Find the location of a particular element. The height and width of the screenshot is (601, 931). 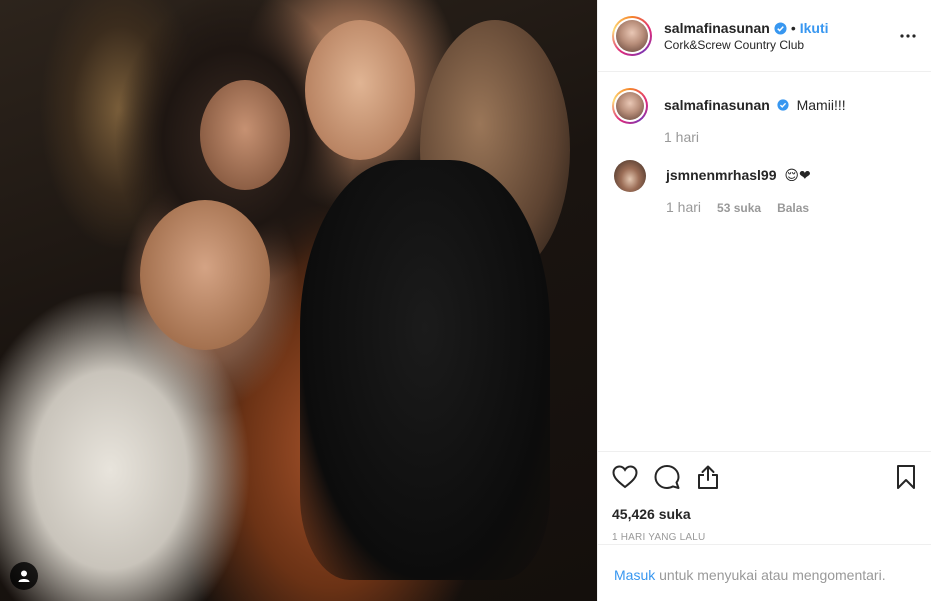

tagged-users-button is located at coordinates (24, 576).